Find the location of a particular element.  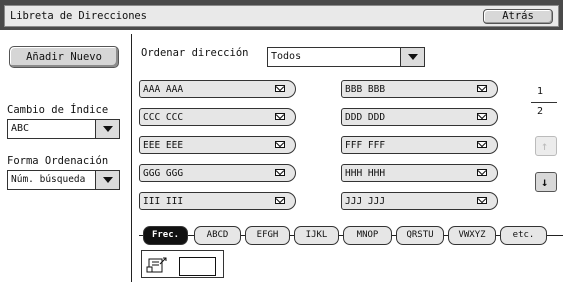

entry-name: III III is located at coordinates (163, 201).